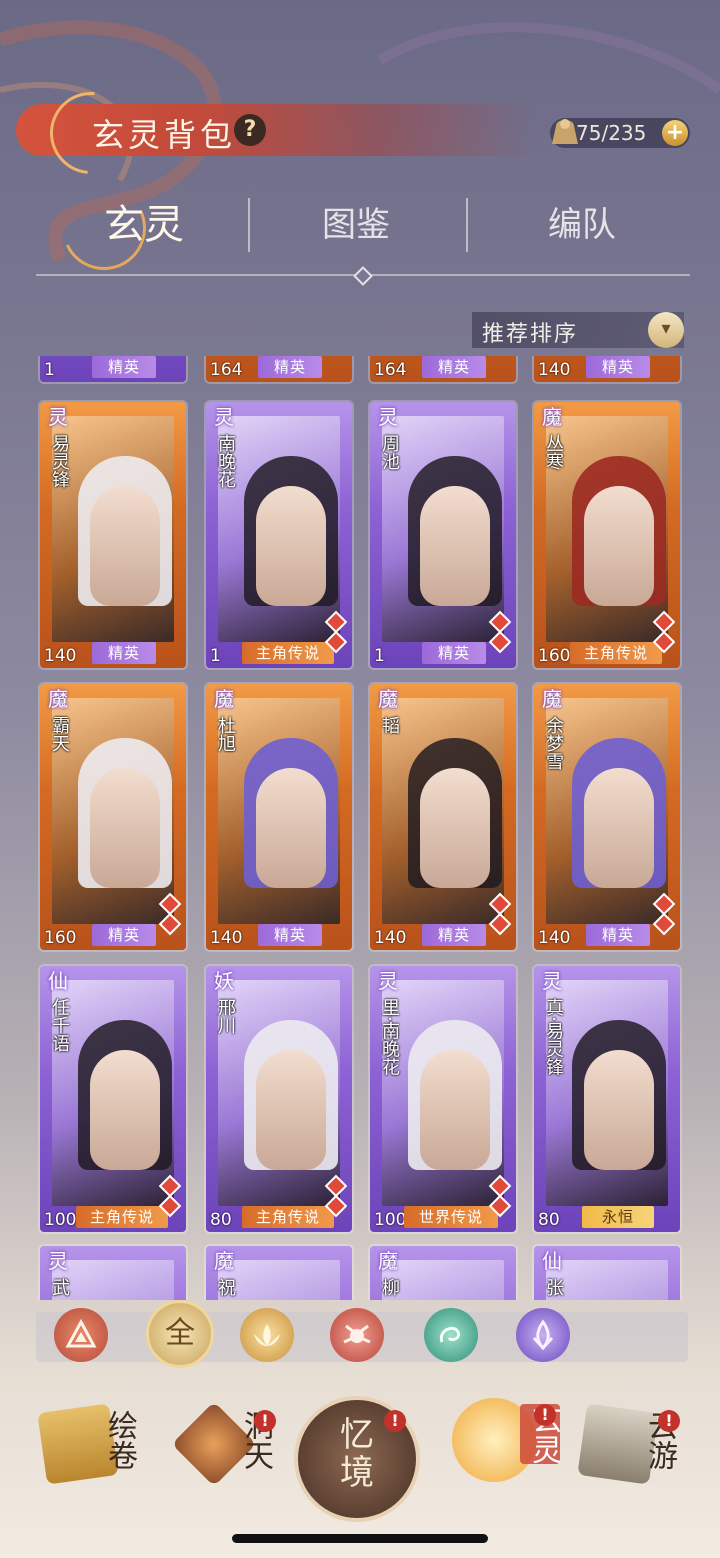  Describe the element at coordinates (500, 1445) in the screenshot. I see `nav-spirit: 玄灵 !` at that location.